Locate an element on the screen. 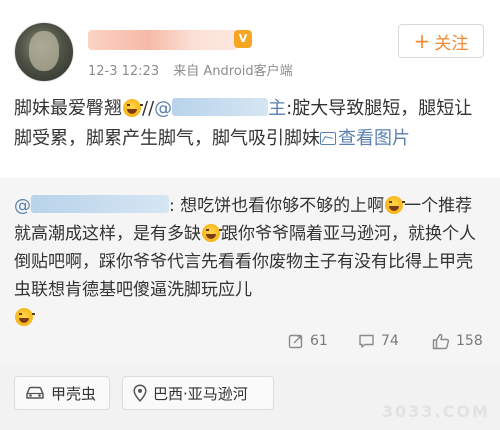  comment-icon is located at coordinates (366, 341).